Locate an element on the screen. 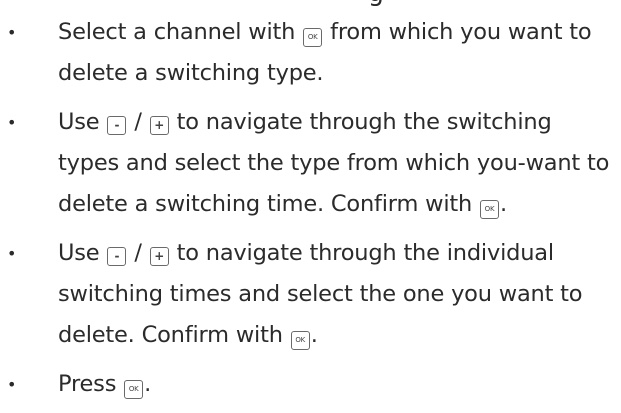 The image size is (621, 413). step-2-text-a: Use is located at coordinates (82, 122).